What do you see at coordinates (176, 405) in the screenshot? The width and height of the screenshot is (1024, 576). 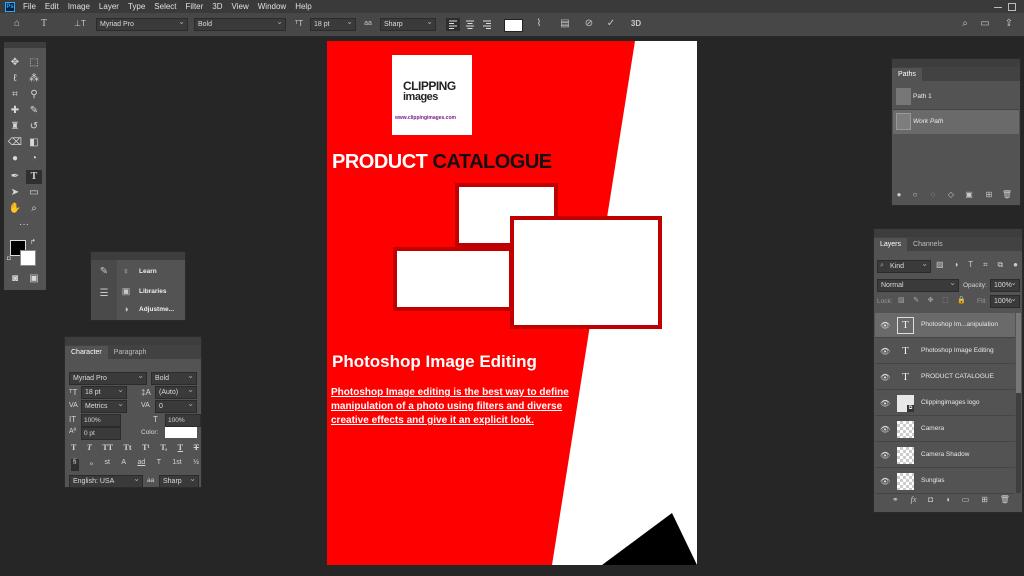 I see `char-tracking-select: 0` at bounding box center [176, 405].